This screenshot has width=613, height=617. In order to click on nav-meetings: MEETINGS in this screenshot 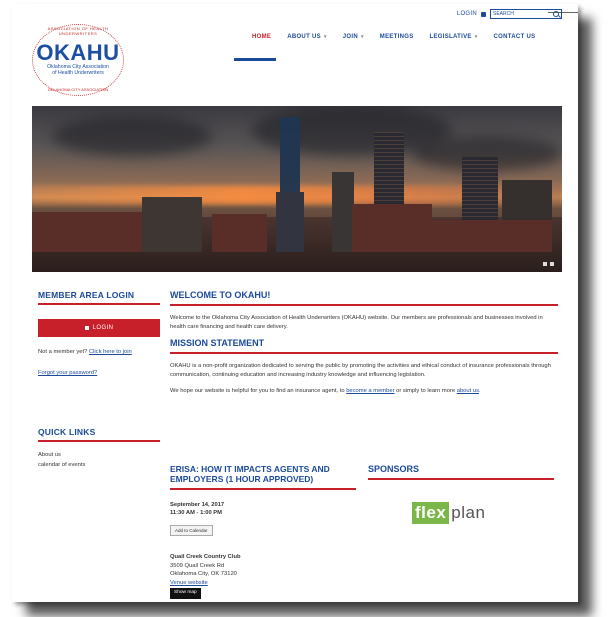, I will do `click(397, 37)`.